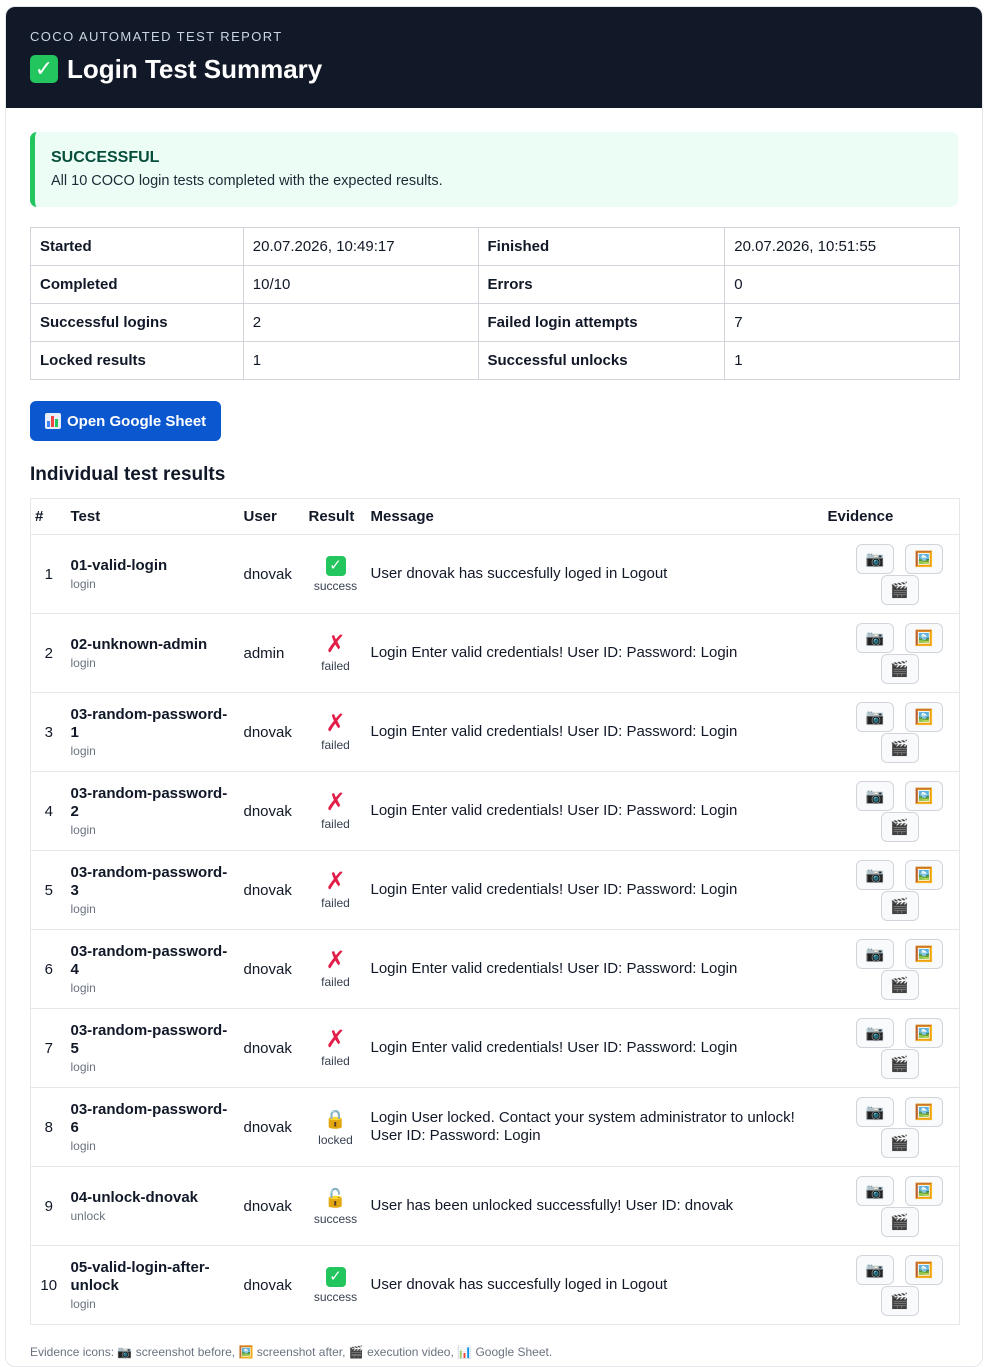  I want to click on result-cell: 🔒 locked, so click(335, 1127).